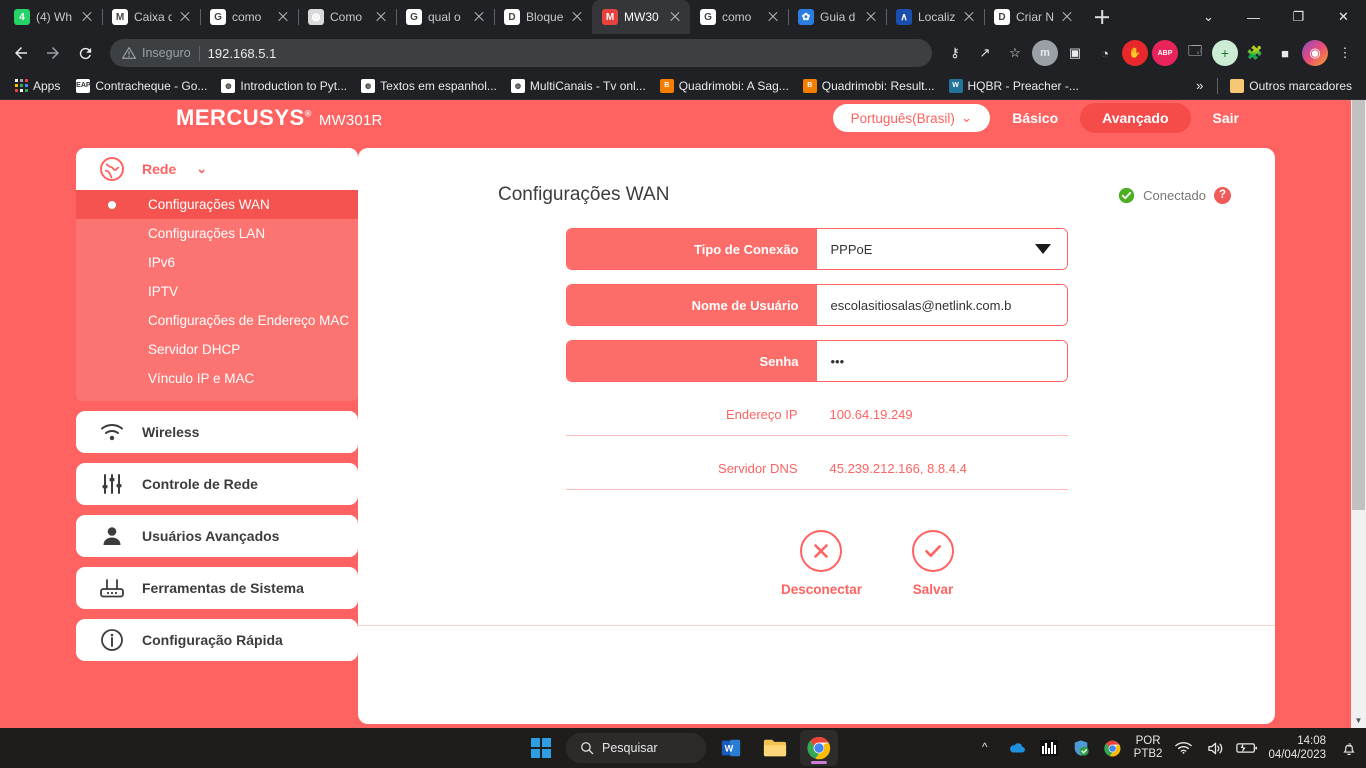 Image resolution: width=1366 pixels, height=768 pixels. What do you see at coordinates (1135, 118) in the screenshot?
I see `tab-avancado: Avançado` at bounding box center [1135, 118].